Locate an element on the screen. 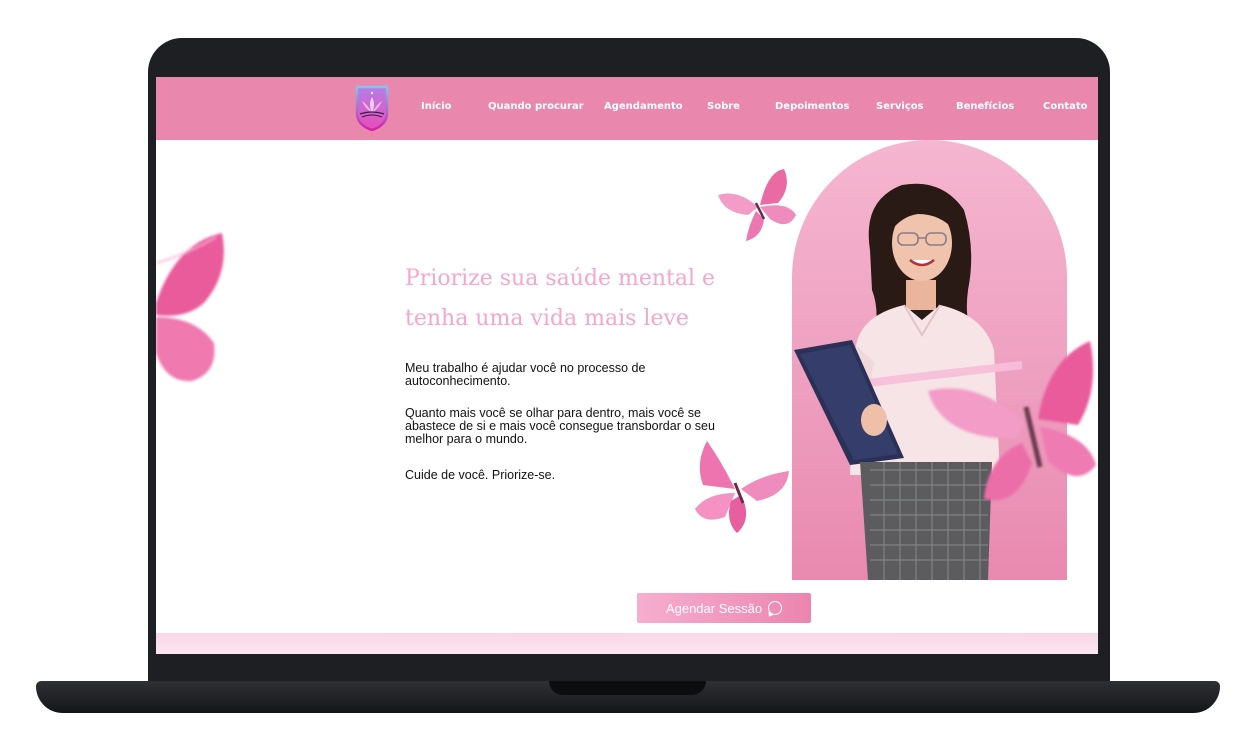 This screenshot has height=750, width=1250. nav-sobre: Sobre is located at coordinates (723, 106).